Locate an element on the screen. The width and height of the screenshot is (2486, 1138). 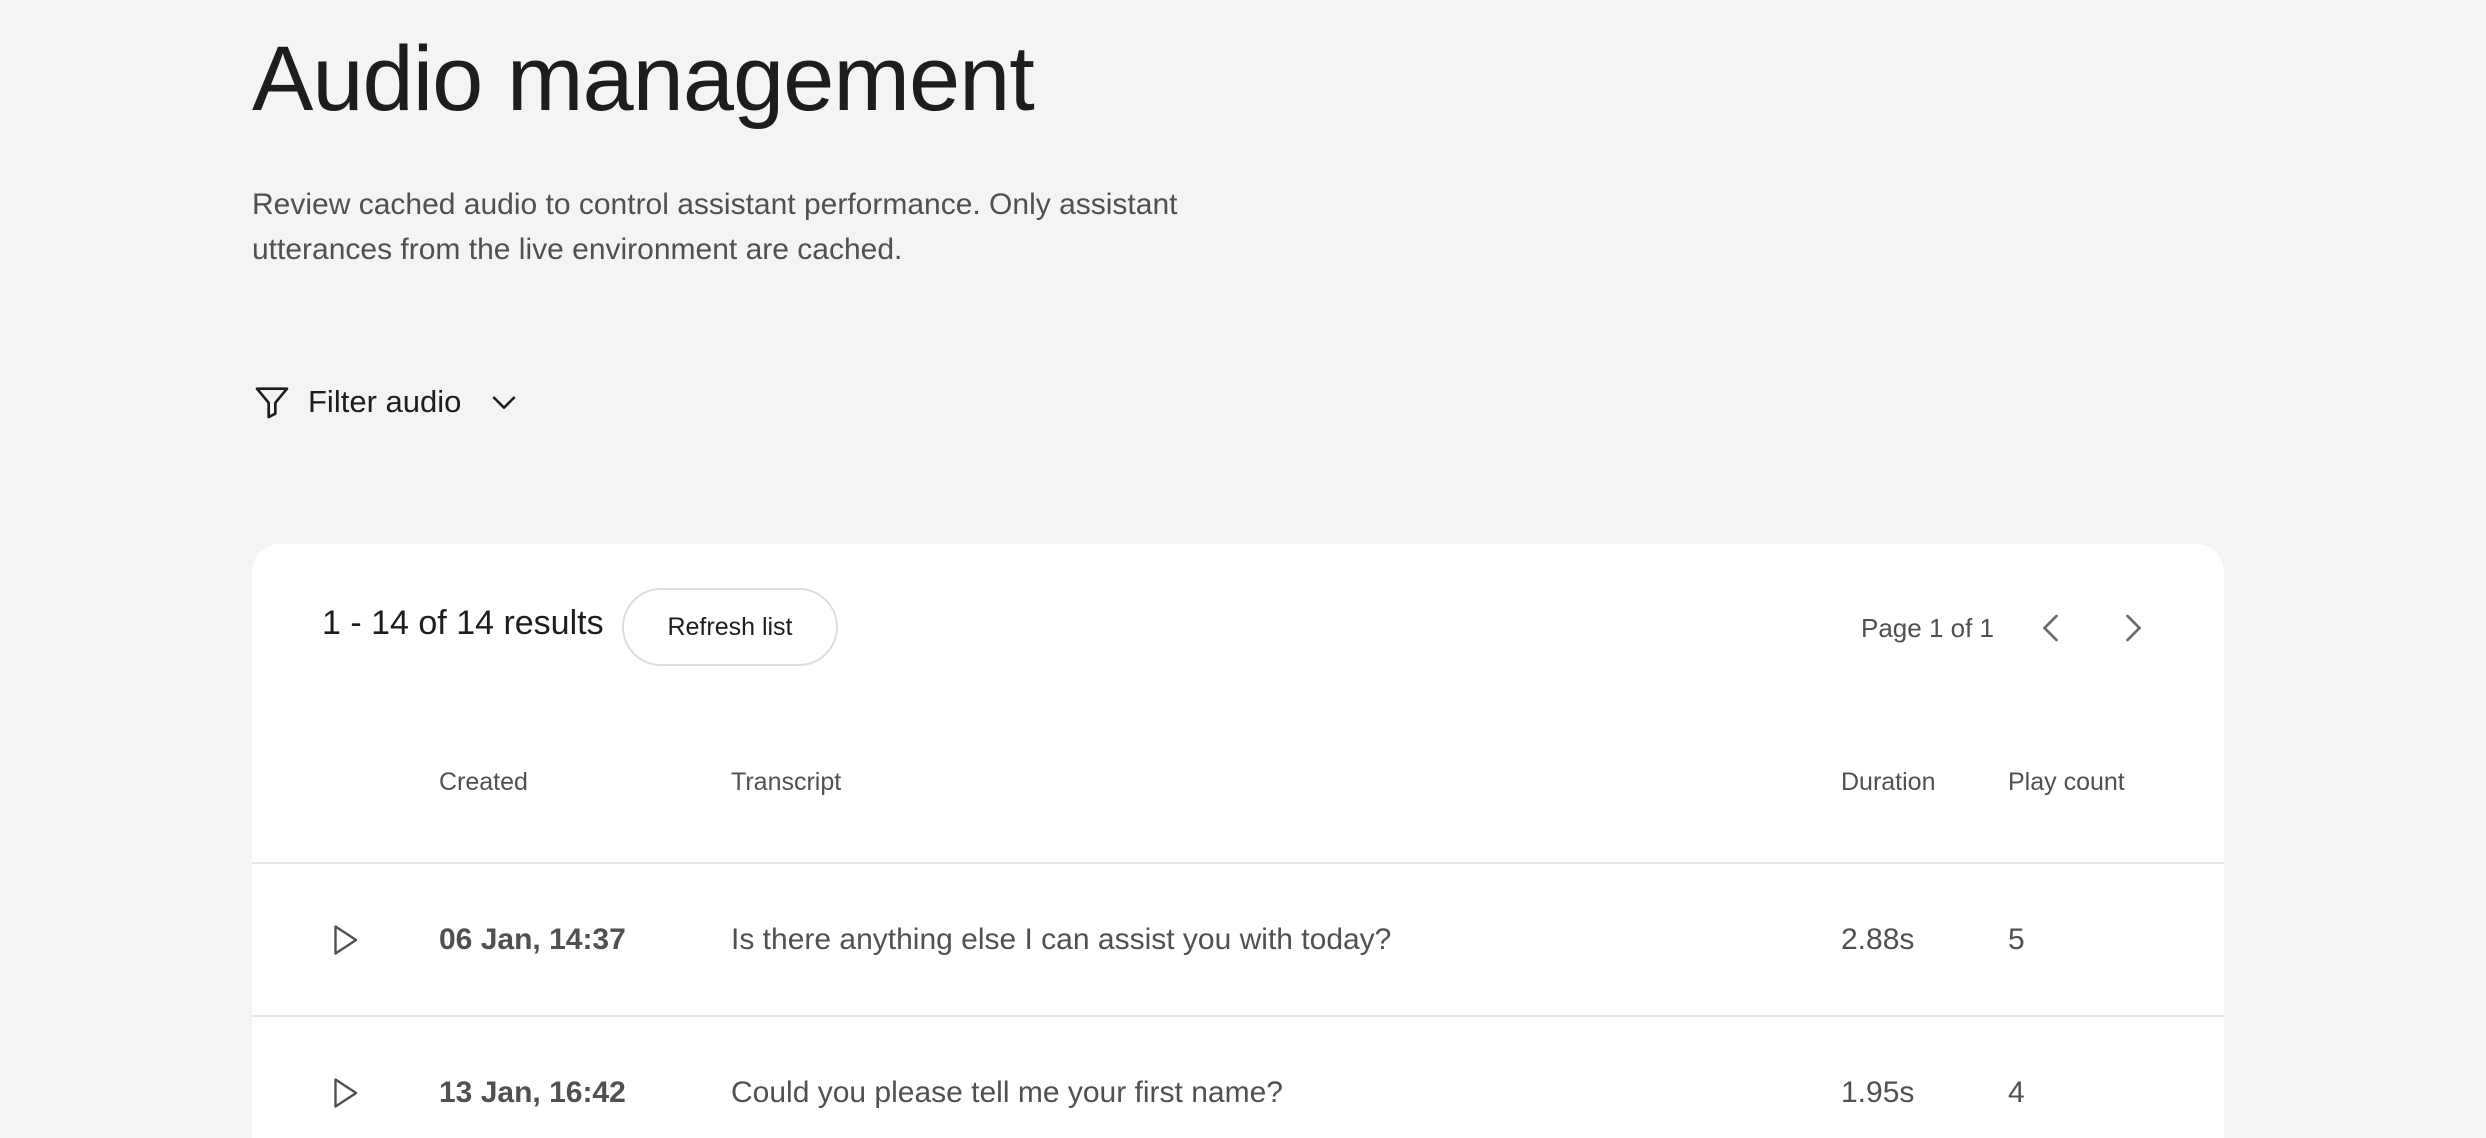
play-count-cell: 5 is located at coordinates (2016, 939).